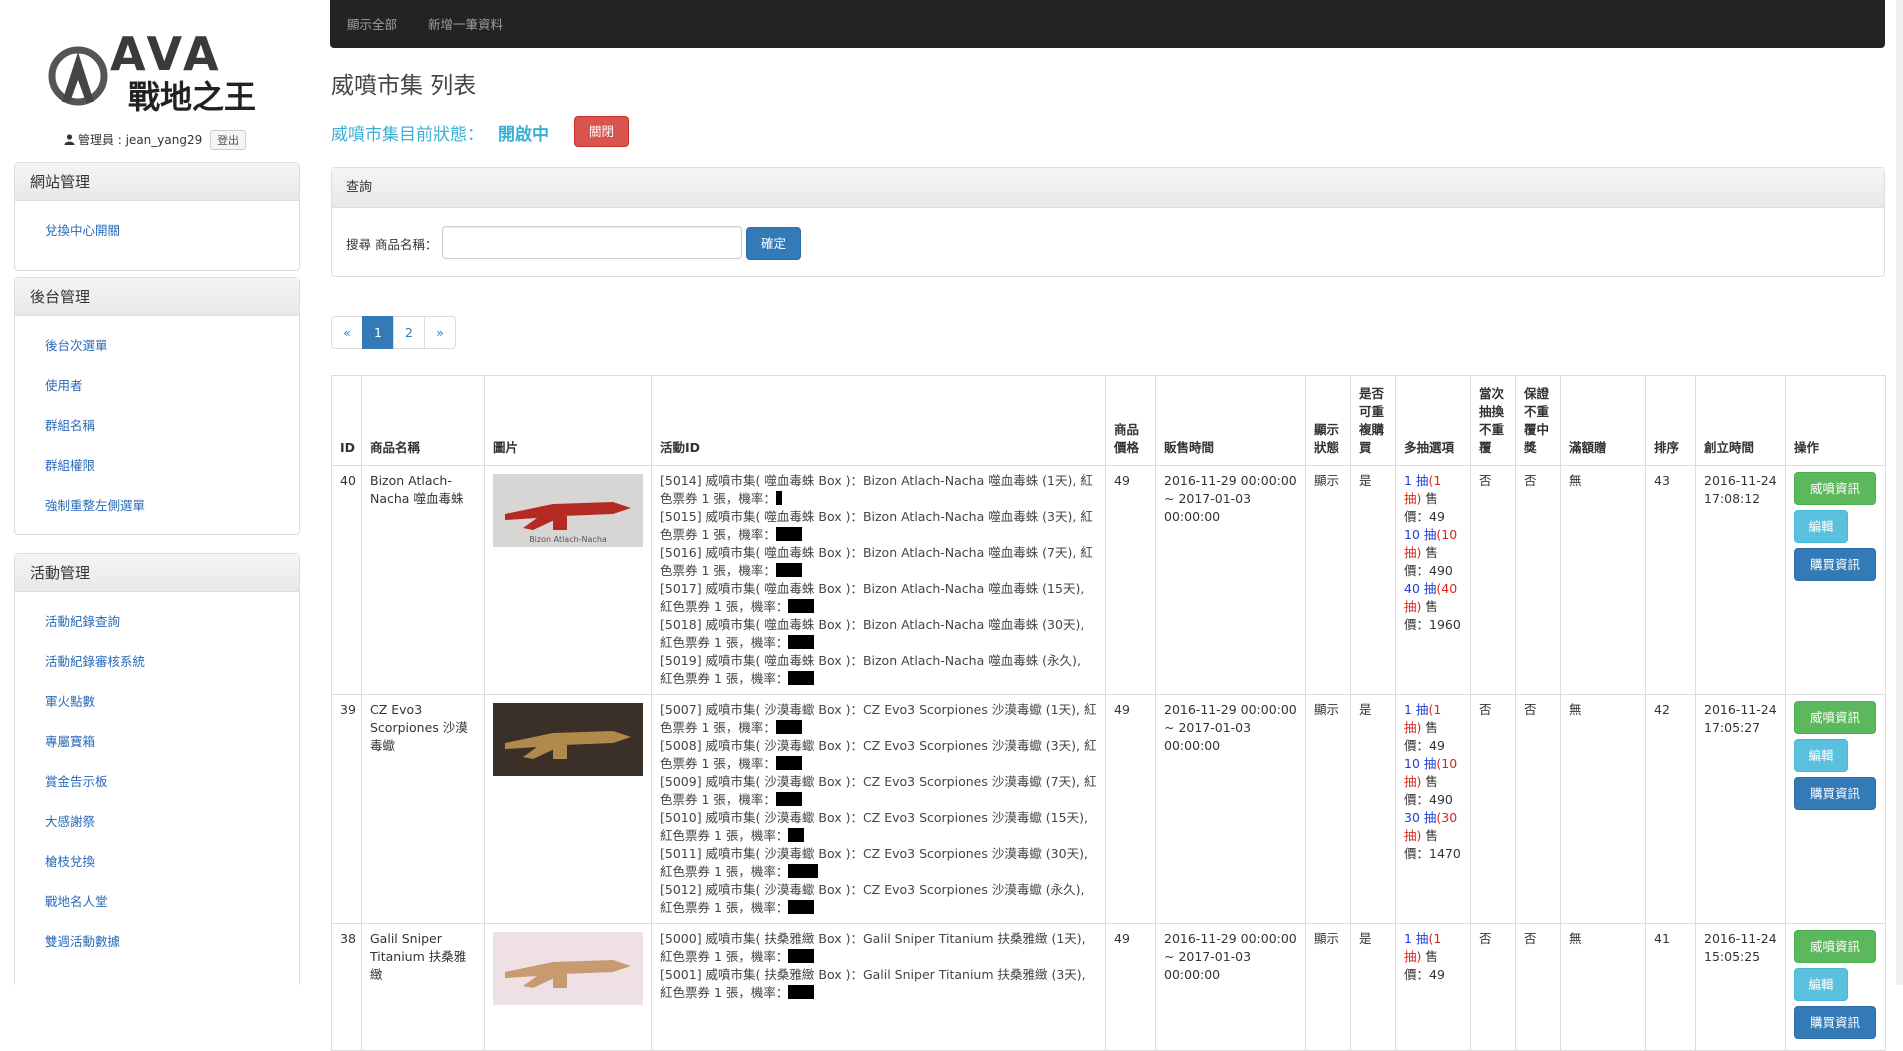  I want to click on close-market-button: 關閉, so click(601, 131).